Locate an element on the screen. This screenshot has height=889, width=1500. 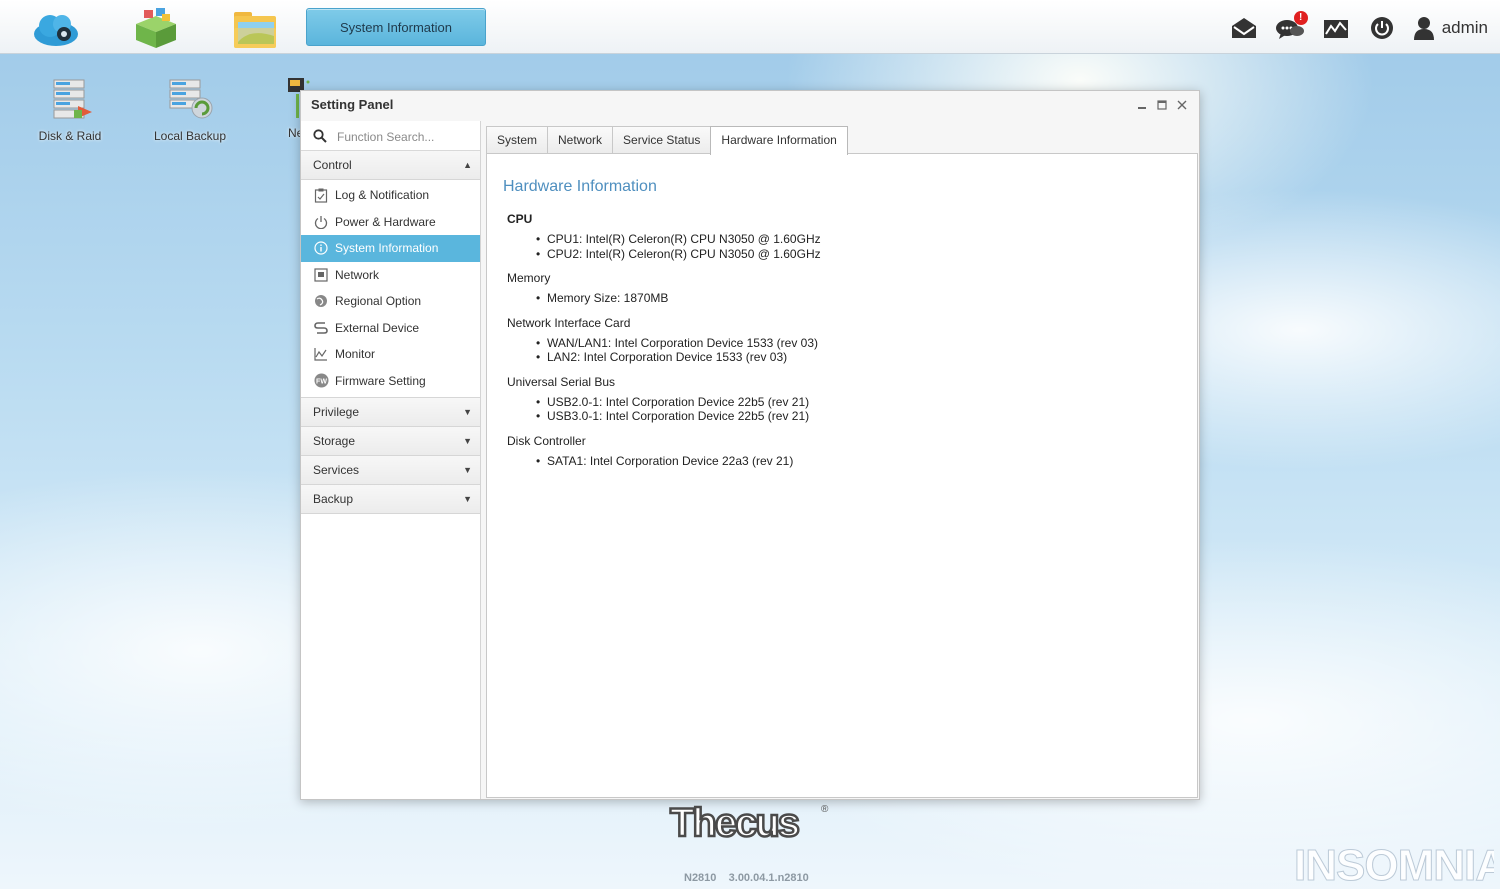
section-privilege: Privilege ▼ is located at coordinates (390, 412).